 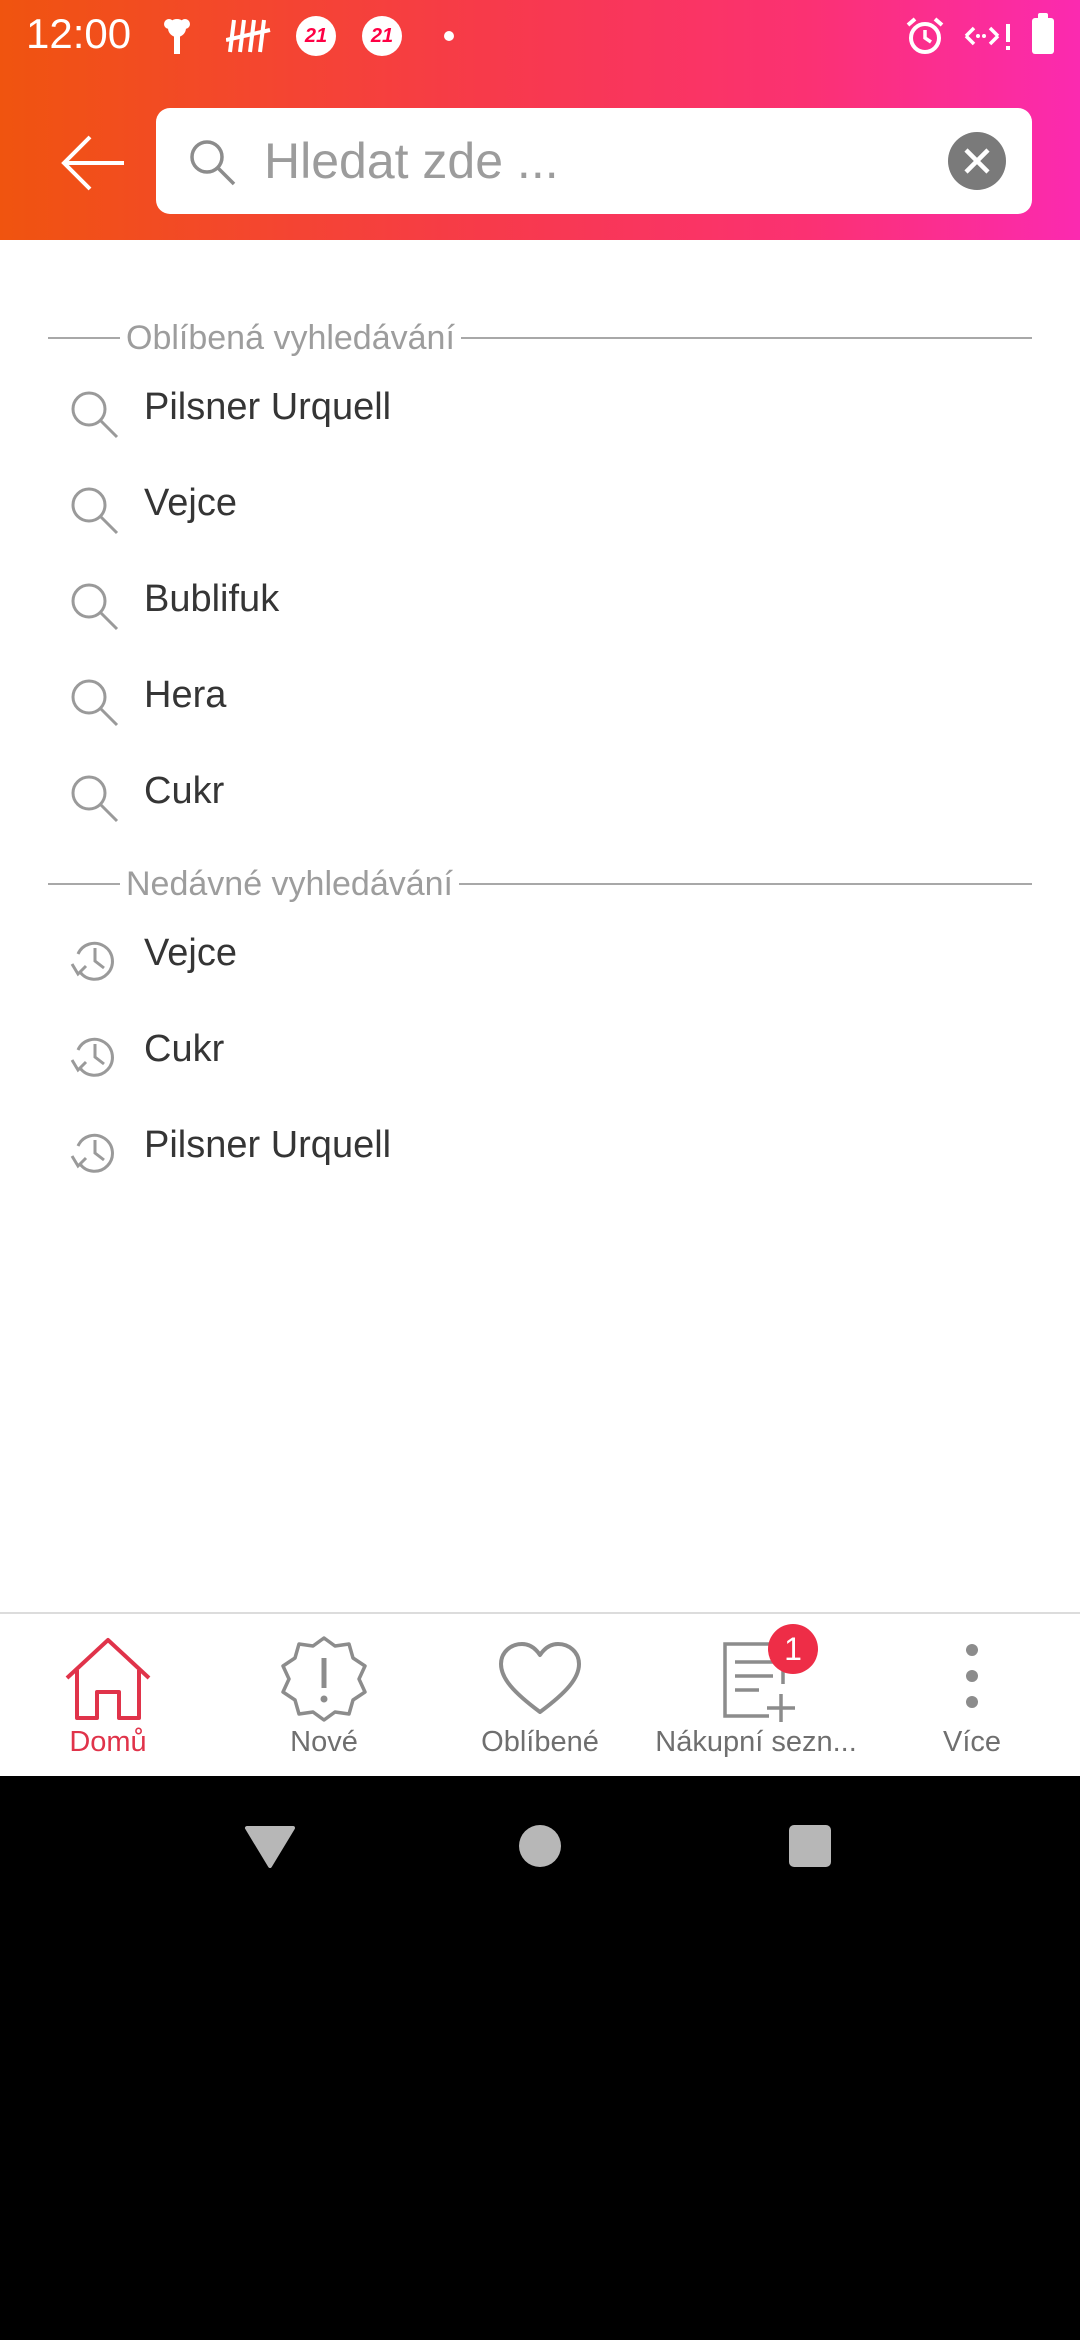 What do you see at coordinates (540, 1152) in the screenshot?
I see `recent-search-item: Pilsner Urquell` at bounding box center [540, 1152].